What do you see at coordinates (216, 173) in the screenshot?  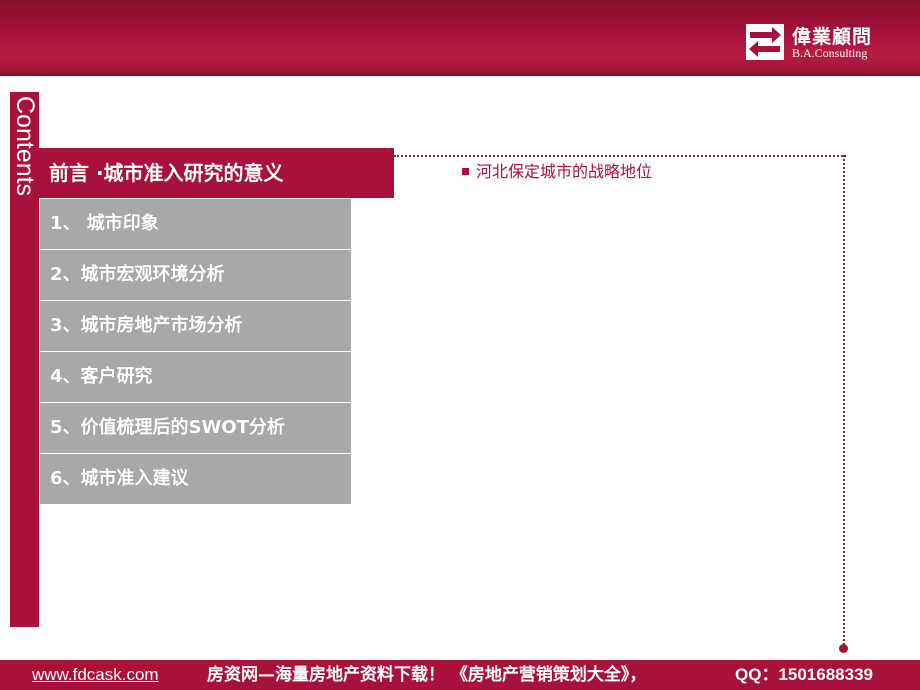 I see `active-section-tab: 前言 ·城市准入研究的意义` at bounding box center [216, 173].